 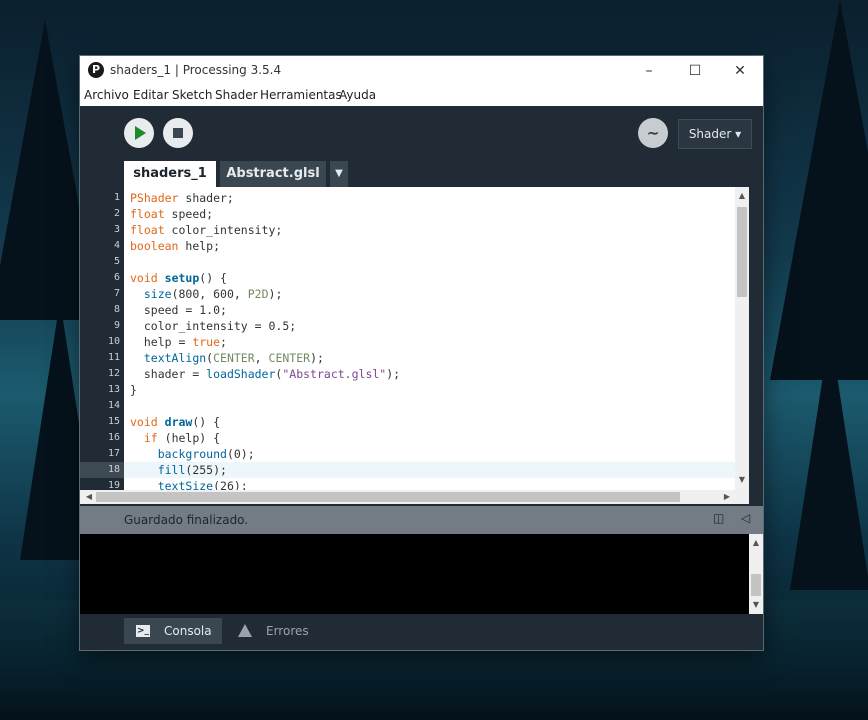 I want to click on code-text: textAlign(CENTER, CENTER);, so click(x=227, y=358).